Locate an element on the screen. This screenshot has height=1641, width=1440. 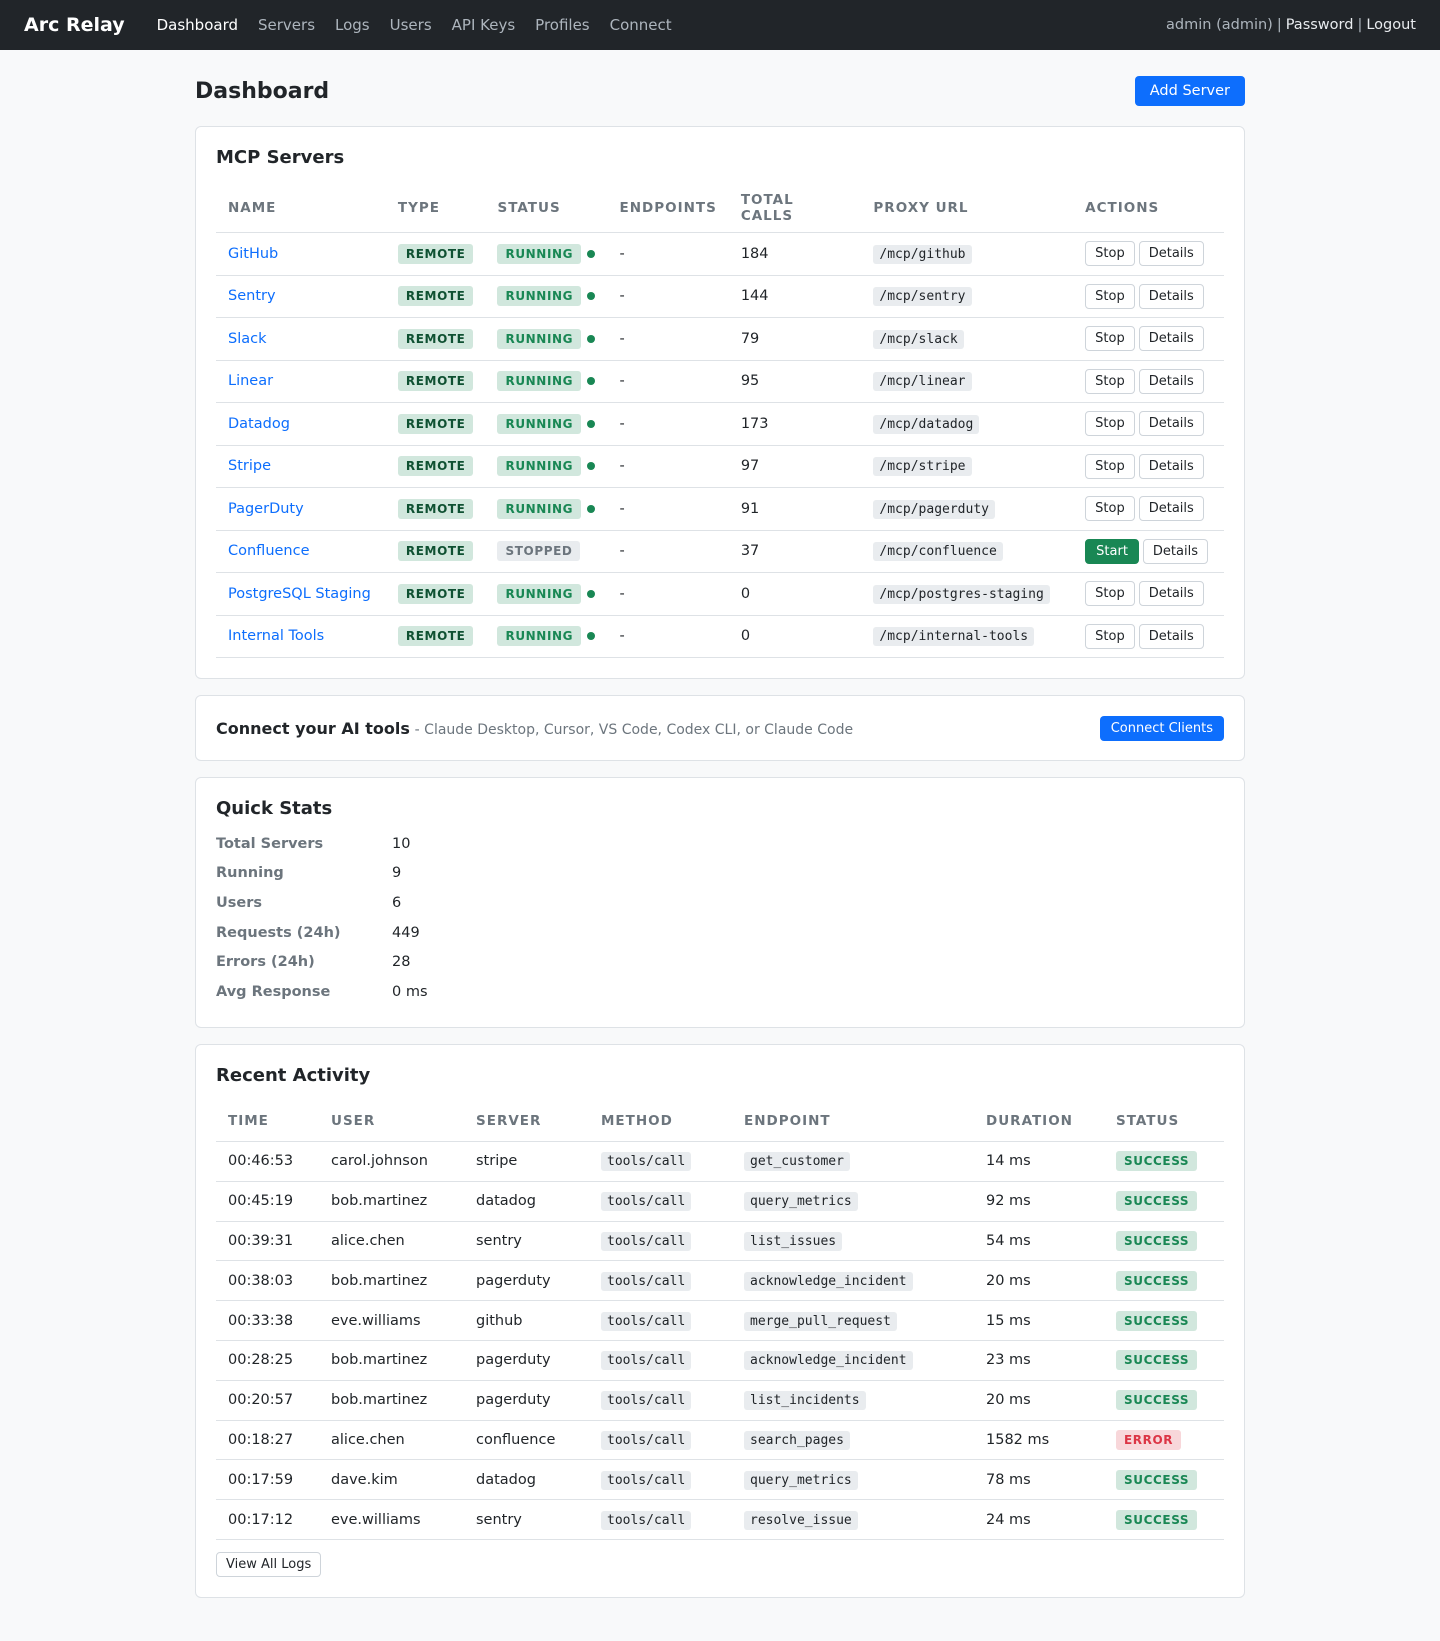
time-cell: 00:38:03 is located at coordinates (267, 1281).